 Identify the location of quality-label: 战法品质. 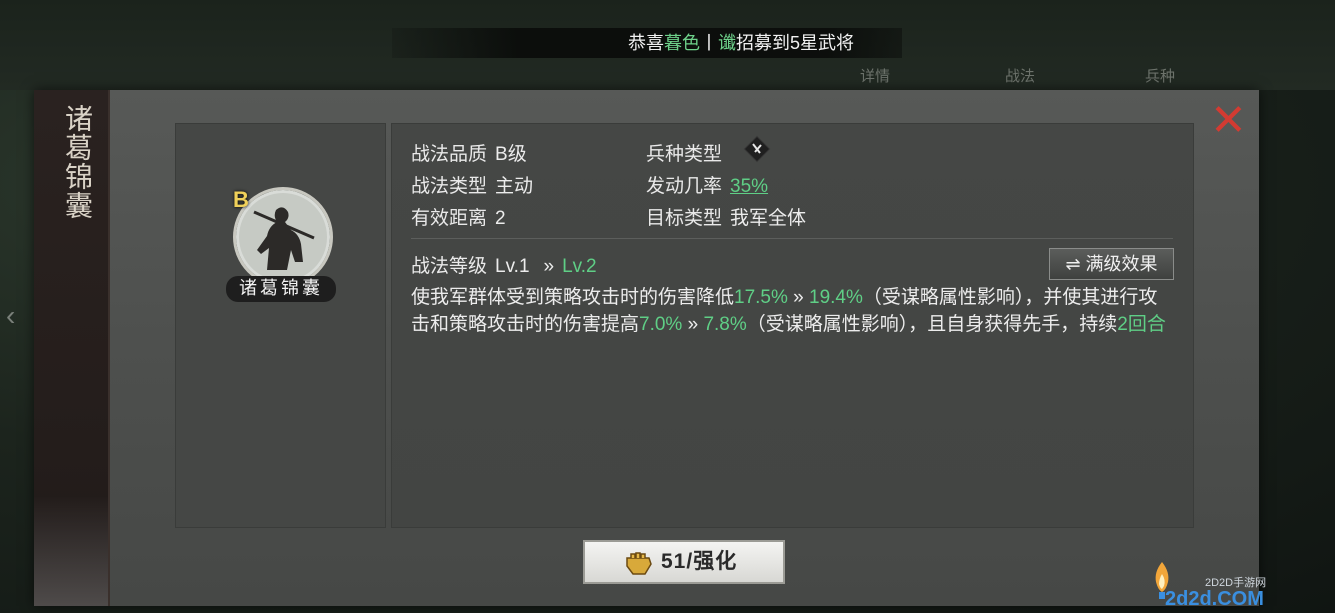
(449, 154).